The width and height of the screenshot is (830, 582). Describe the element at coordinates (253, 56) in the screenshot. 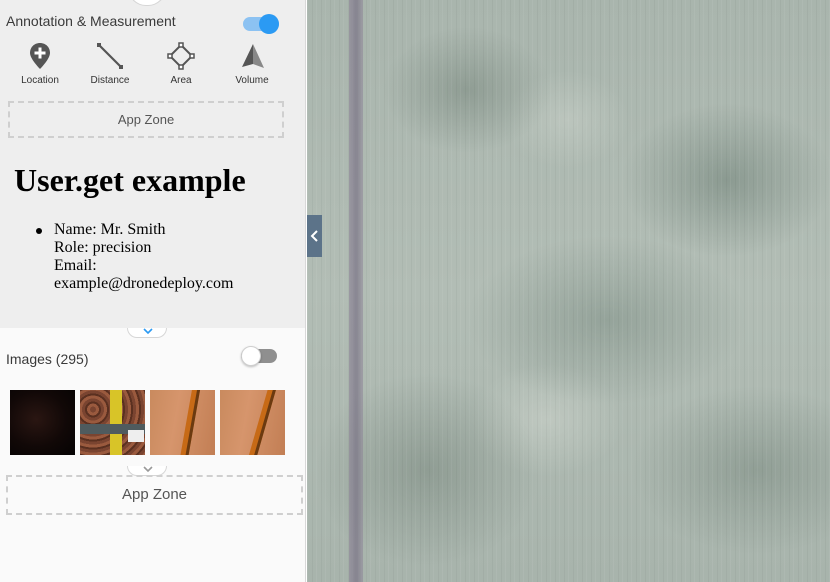

I see `pyramid-icon` at that location.